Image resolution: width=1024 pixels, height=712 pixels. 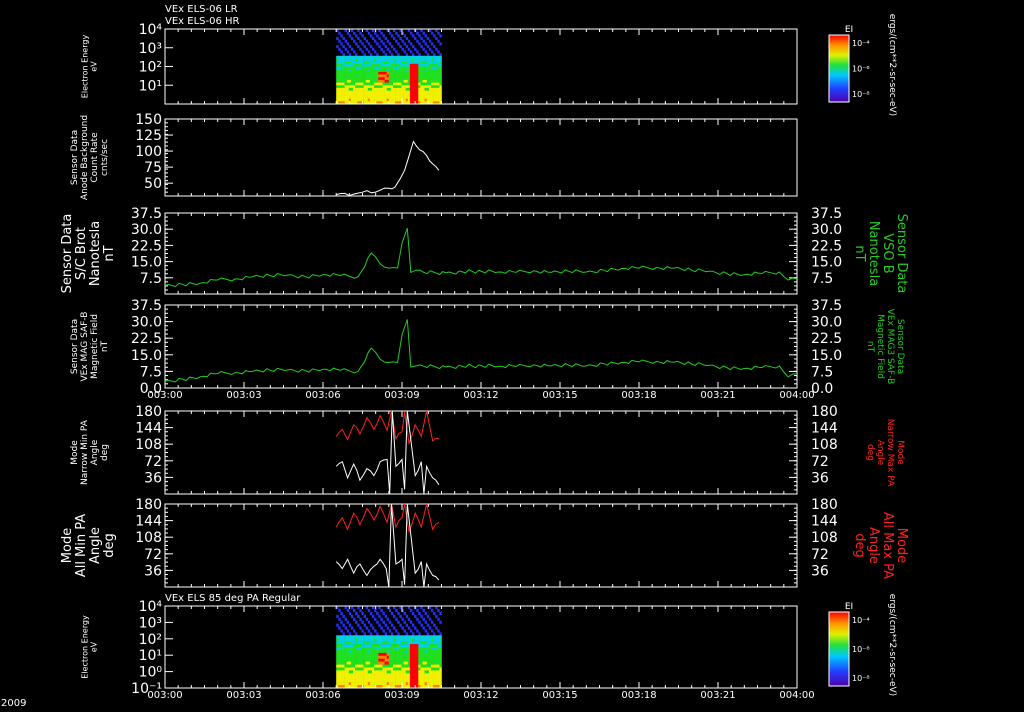 What do you see at coordinates (480, 695) in the screenshot?
I see `x-tick-label-1-4: 003:12` at bounding box center [480, 695].